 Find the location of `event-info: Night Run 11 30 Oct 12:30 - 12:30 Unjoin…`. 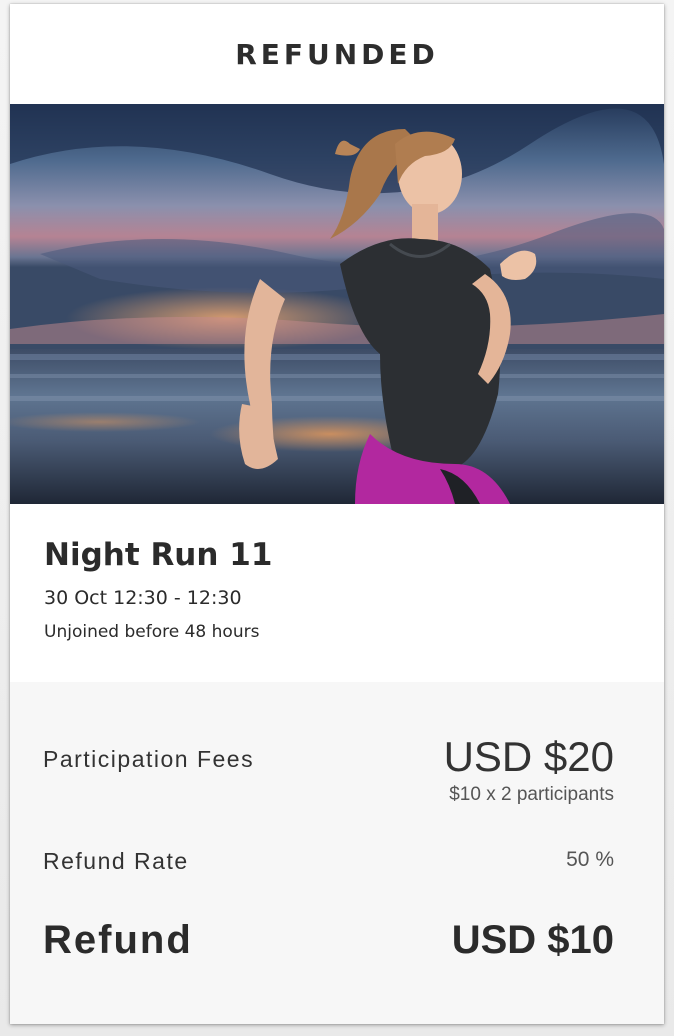

event-info: Night Run 11 30 Oct 12:30 - 12:30 Unjoin… is located at coordinates (337, 577).